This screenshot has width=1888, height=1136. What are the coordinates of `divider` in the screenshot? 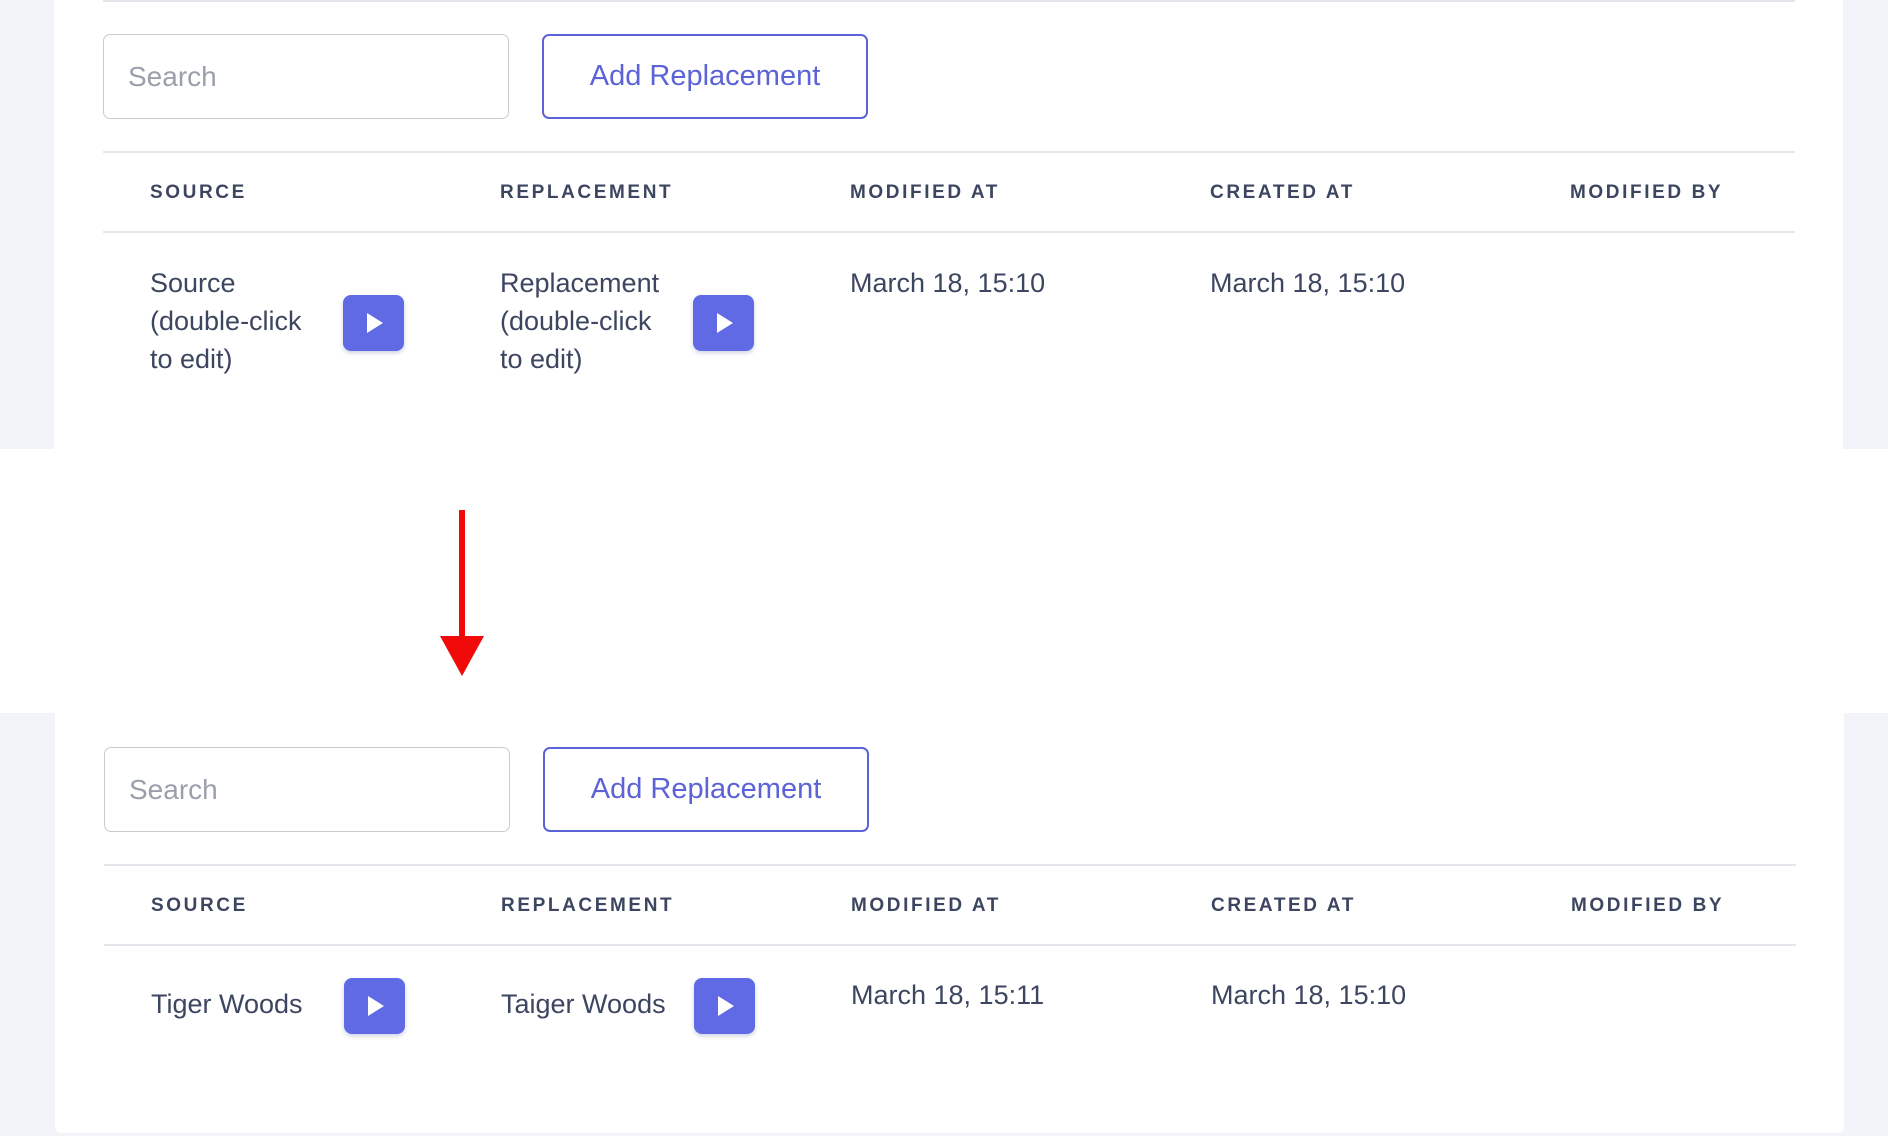 It's located at (949, 1).